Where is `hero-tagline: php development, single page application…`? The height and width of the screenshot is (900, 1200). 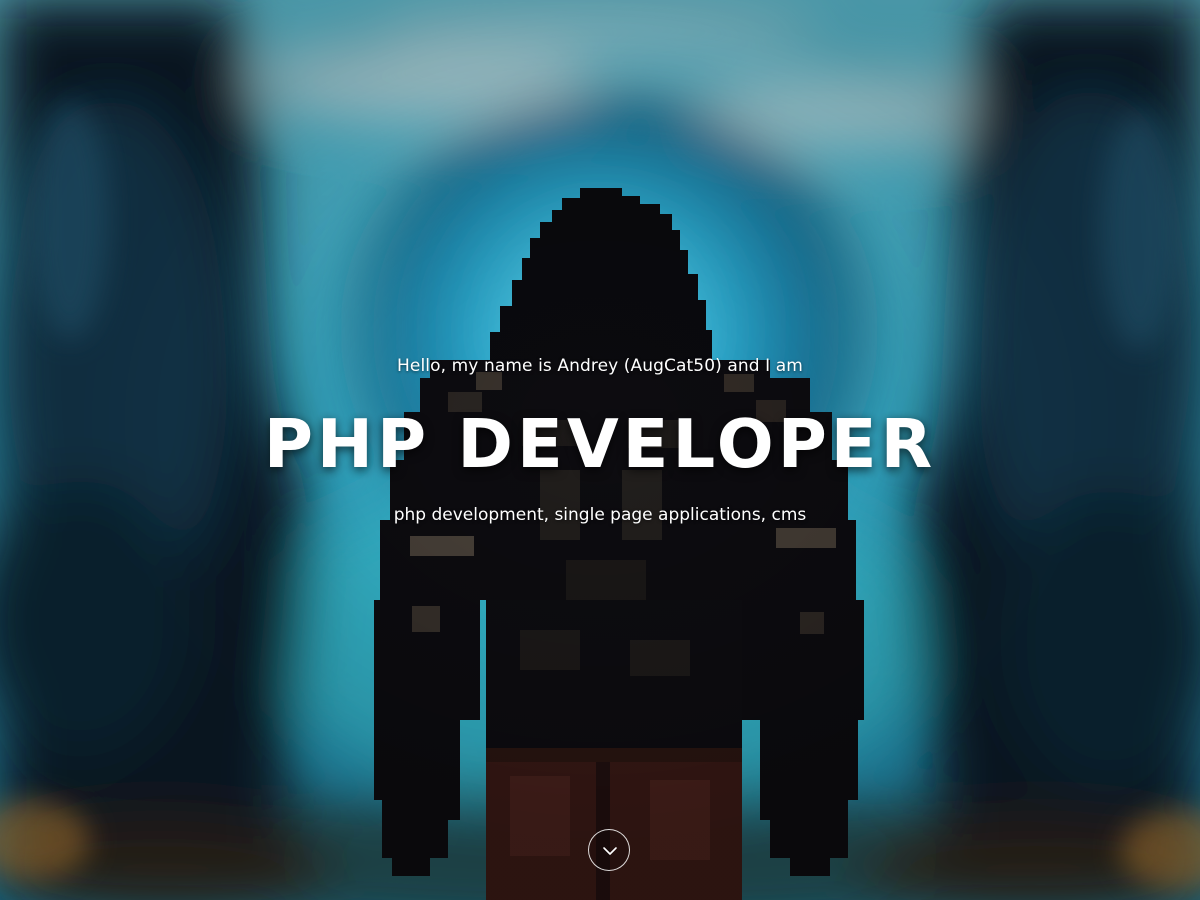
hero-tagline: php development, single page application… is located at coordinates (600, 515).